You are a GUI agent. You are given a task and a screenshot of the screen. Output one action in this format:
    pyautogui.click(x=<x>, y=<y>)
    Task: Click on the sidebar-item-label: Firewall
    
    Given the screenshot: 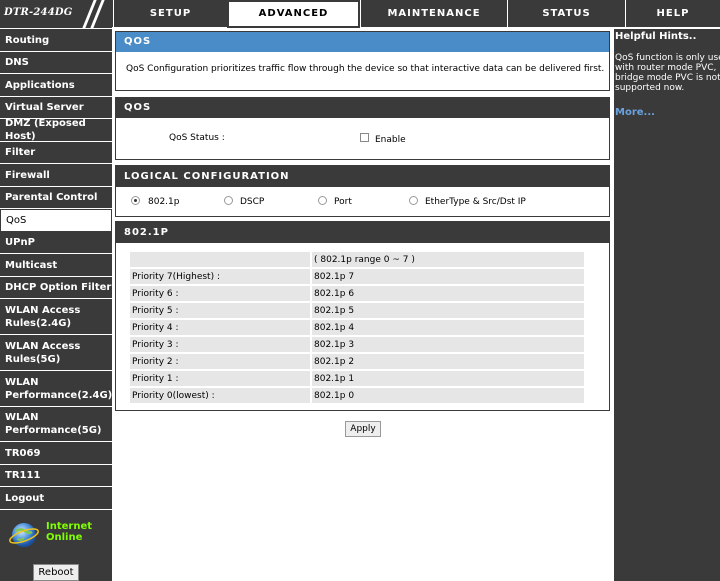 What is the action you would take?
    pyautogui.click(x=27, y=175)
    